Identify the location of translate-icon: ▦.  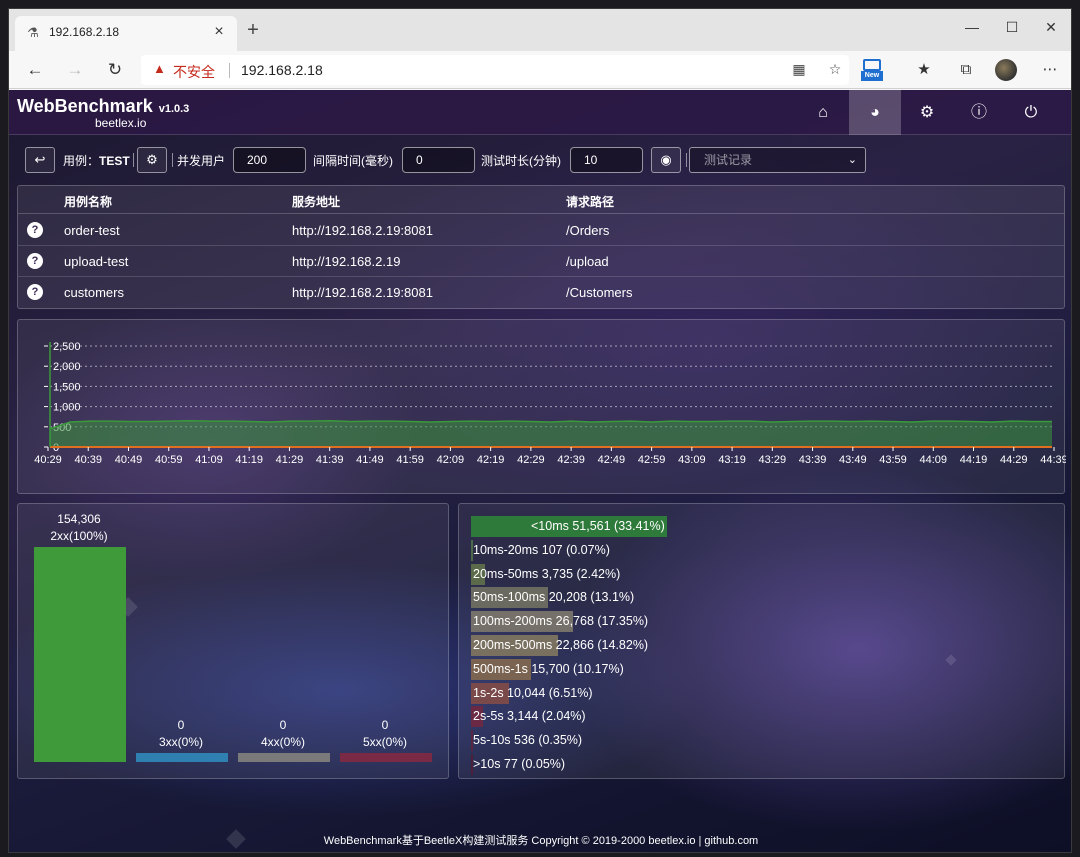
(799, 70).